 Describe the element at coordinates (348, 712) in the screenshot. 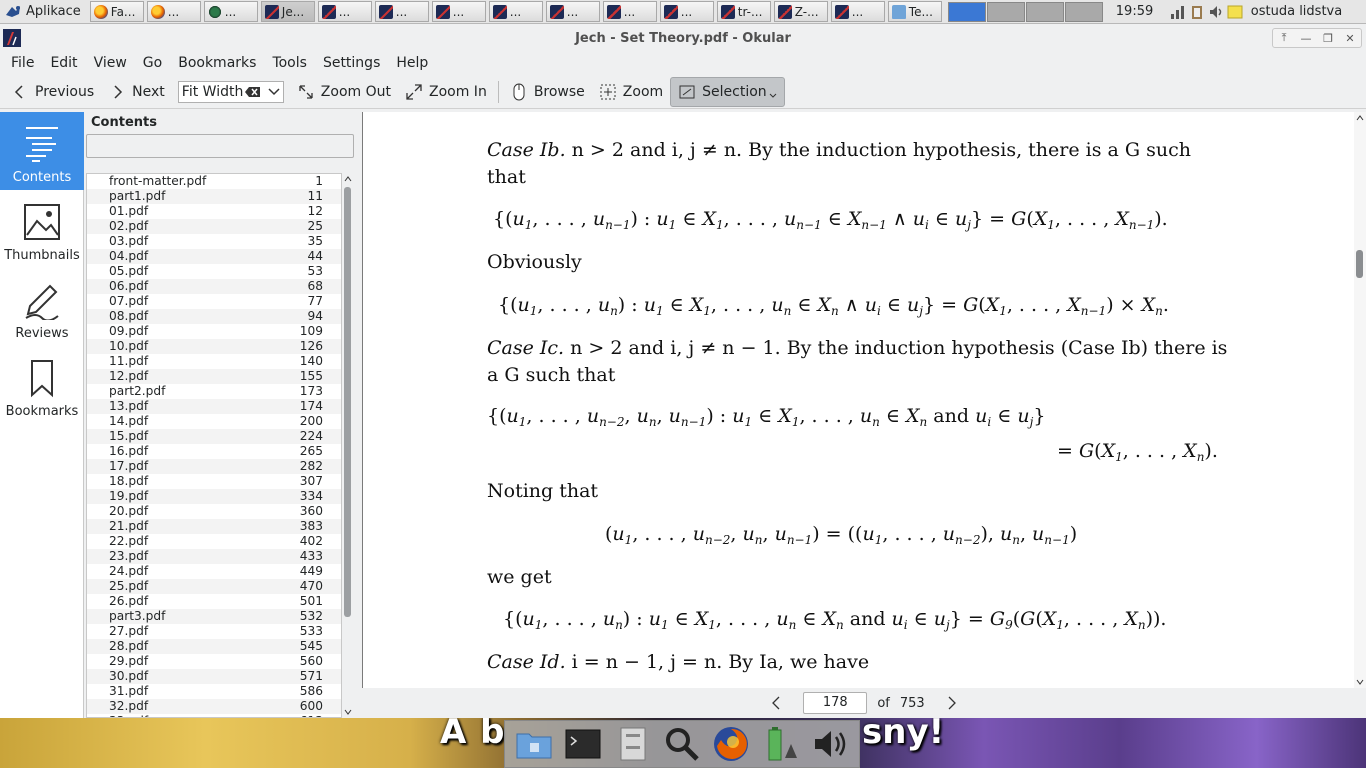

I see `scroll-down-icon` at that location.